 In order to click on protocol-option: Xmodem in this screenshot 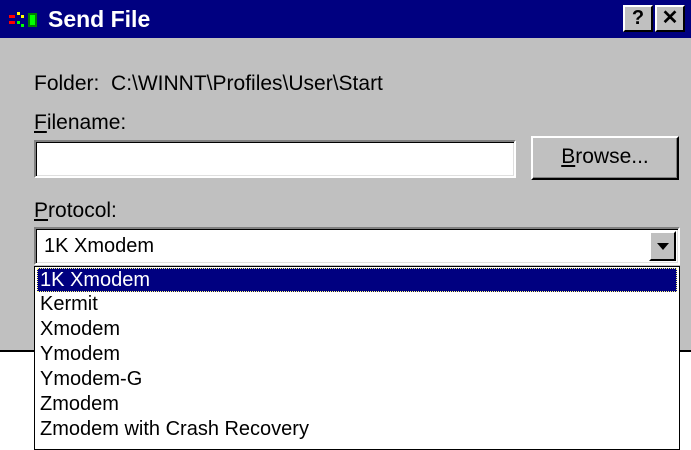, I will do `click(357, 329)`.